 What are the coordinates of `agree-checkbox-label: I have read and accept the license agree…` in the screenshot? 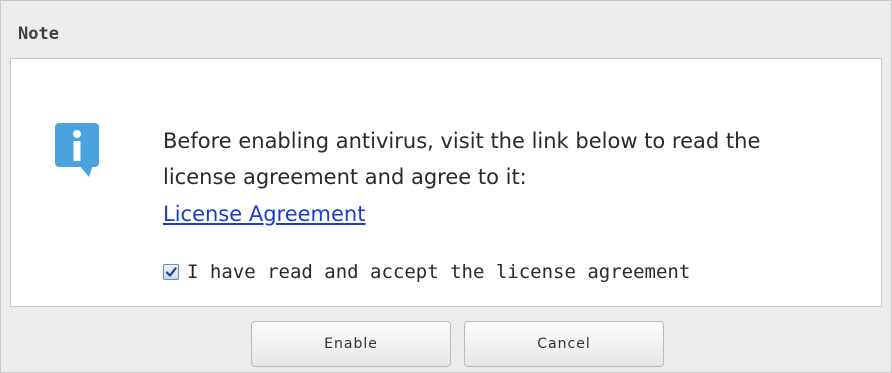 It's located at (439, 272).